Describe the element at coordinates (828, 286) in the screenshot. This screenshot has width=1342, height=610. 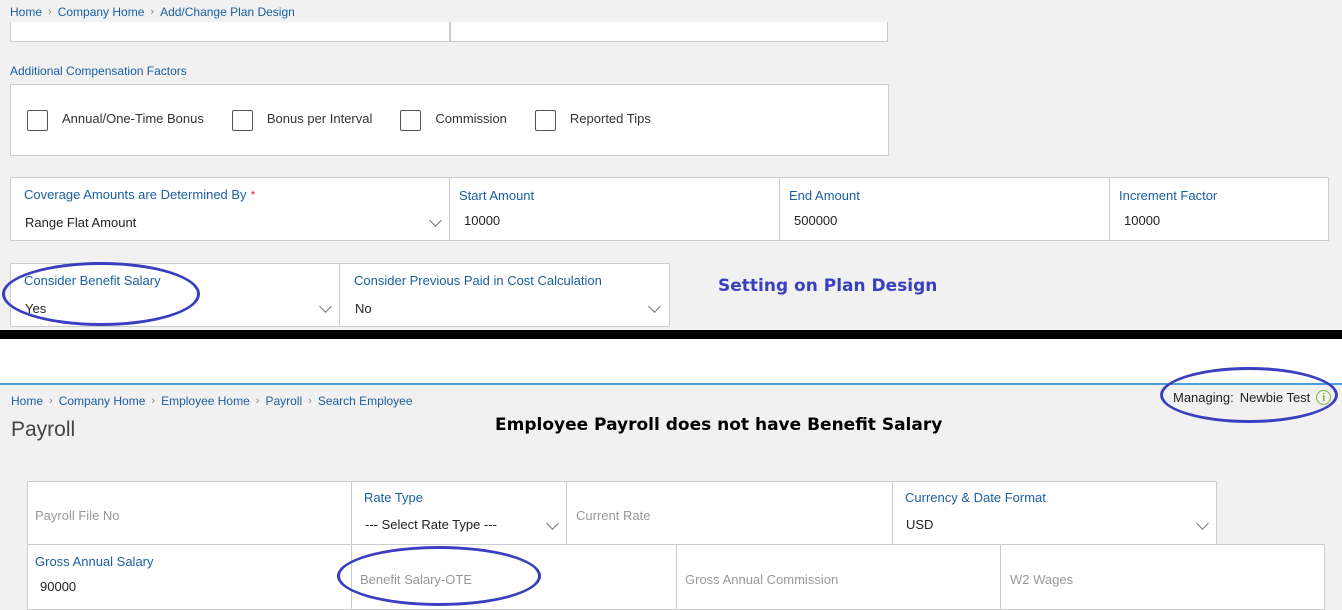
I see `plan-design-annotation: Setting on Plan Design` at that location.